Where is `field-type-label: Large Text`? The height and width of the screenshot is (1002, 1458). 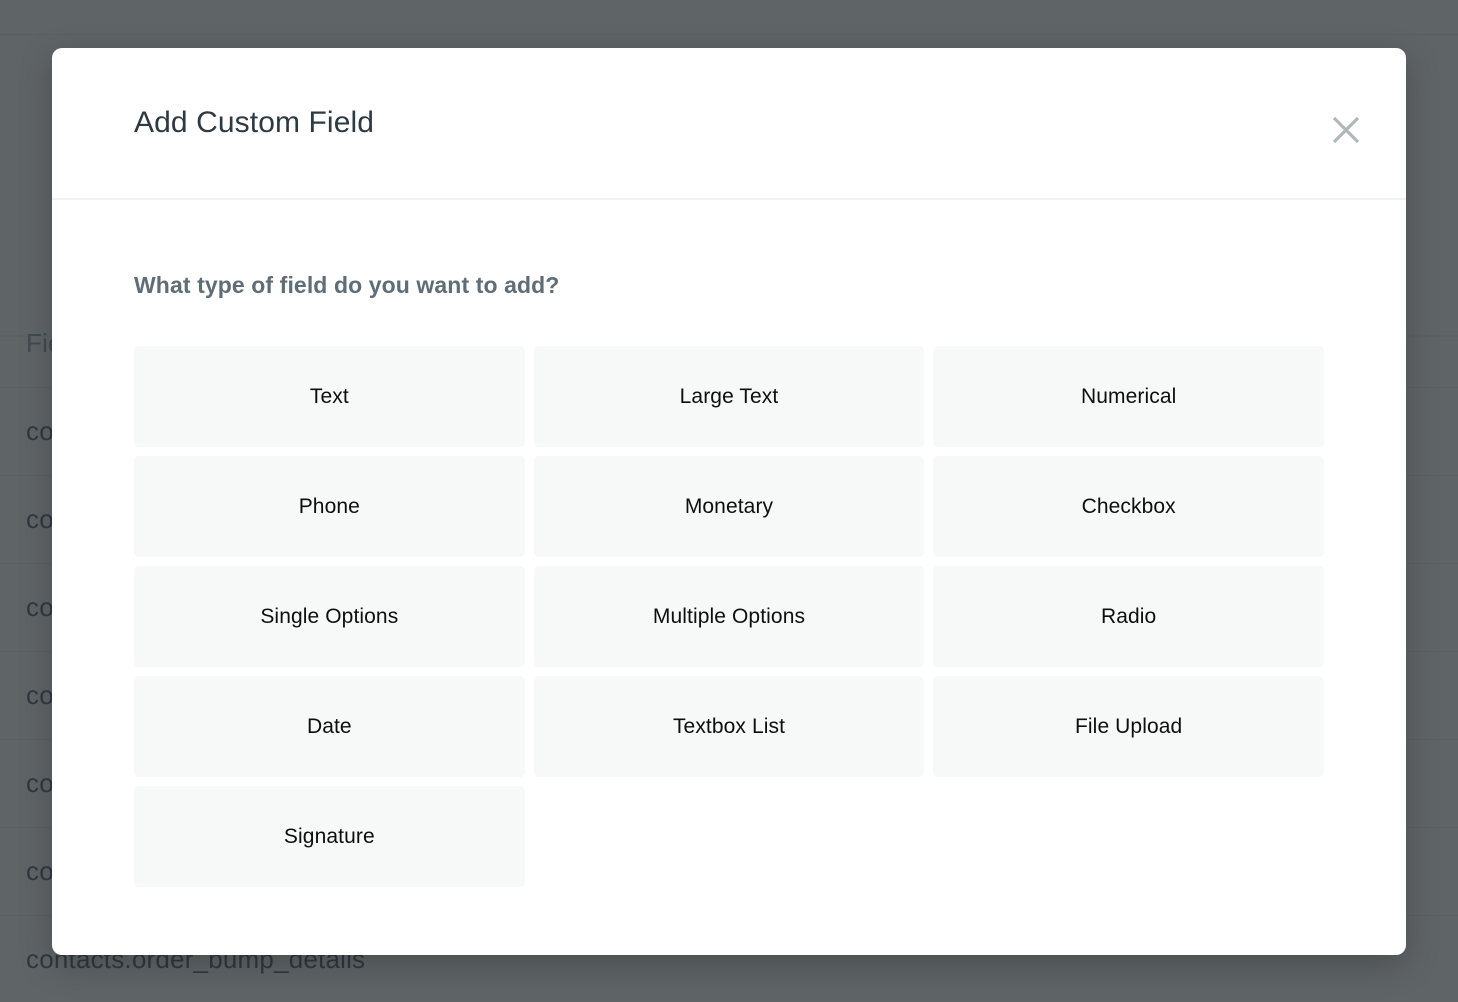
field-type-label: Large Text is located at coordinates (729, 396).